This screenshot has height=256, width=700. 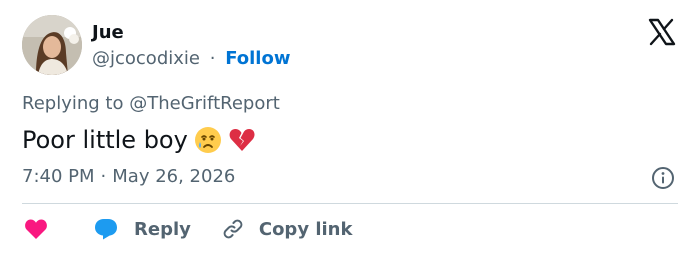 I want to click on tweet-body: Poor little boy, so click(x=105, y=140).